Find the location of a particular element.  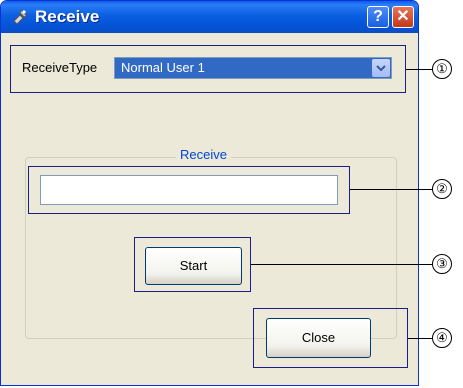

callout-number-3: ③ is located at coordinates (442, 264).